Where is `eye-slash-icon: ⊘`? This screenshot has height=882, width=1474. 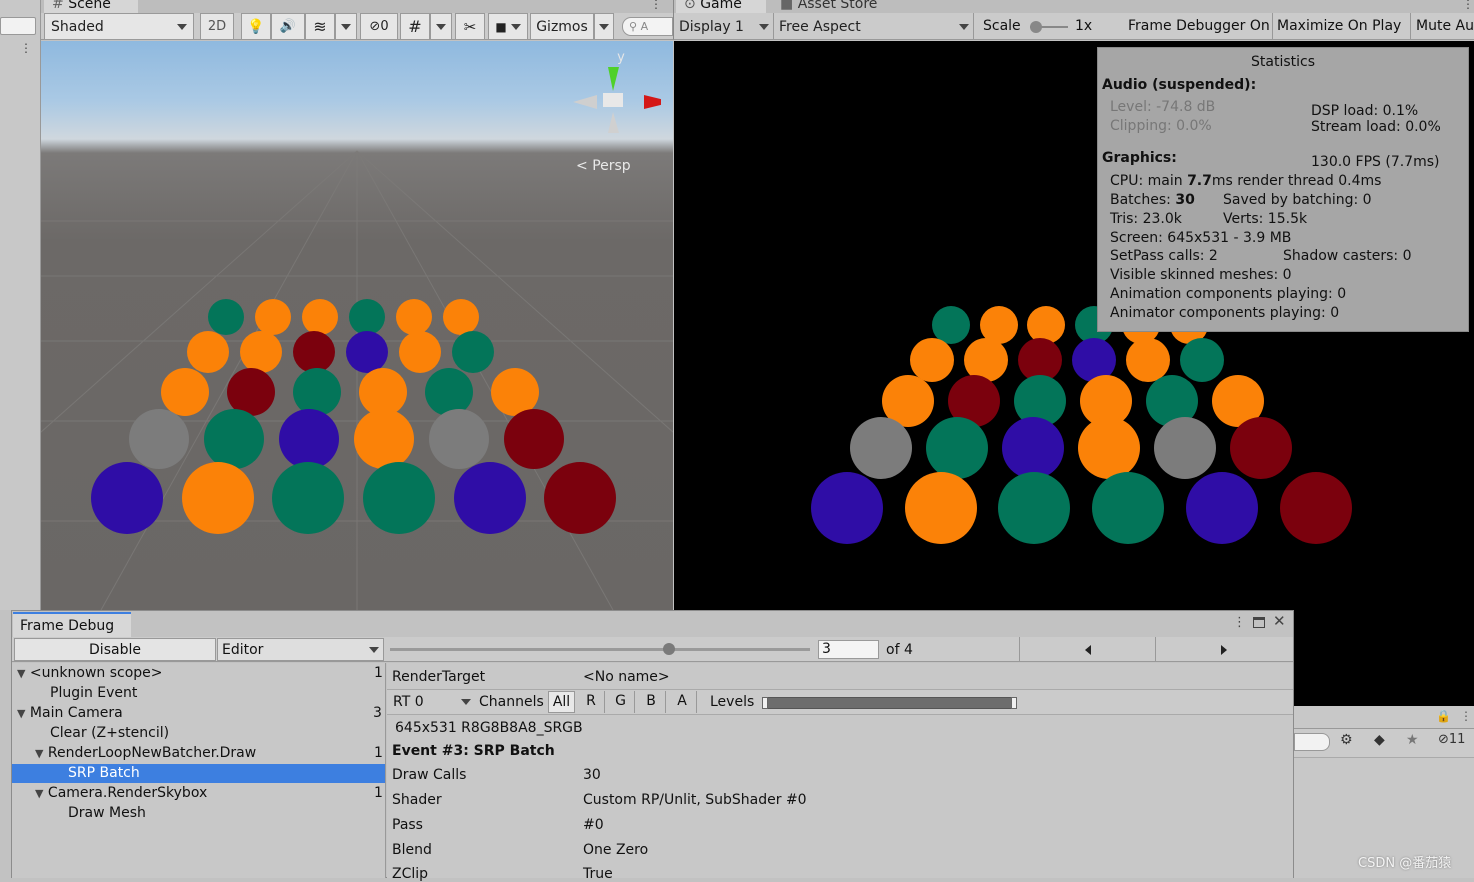
eye-slash-icon: ⊘ is located at coordinates (375, 26).